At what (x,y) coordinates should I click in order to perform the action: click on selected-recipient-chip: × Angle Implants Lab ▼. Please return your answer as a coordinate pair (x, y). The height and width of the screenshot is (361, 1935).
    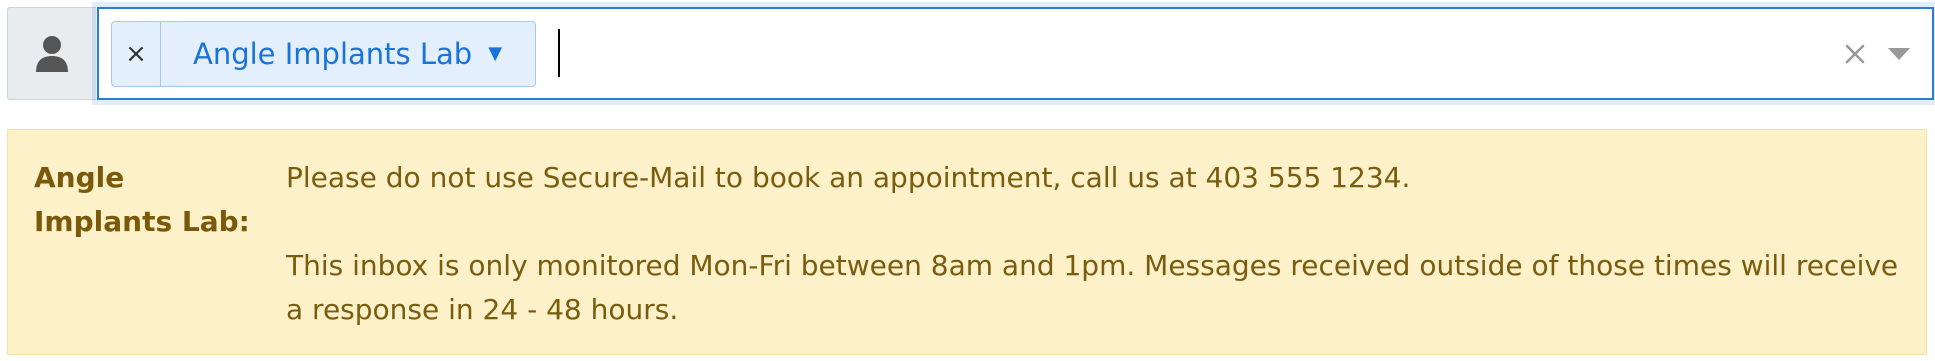
    Looking at the image, I should click on (323, 54).